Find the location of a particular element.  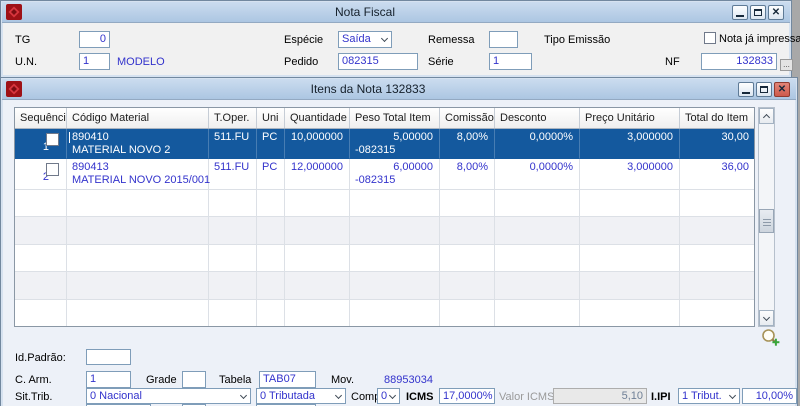

vertical-scrollbar is located at coordinates (766, 217).